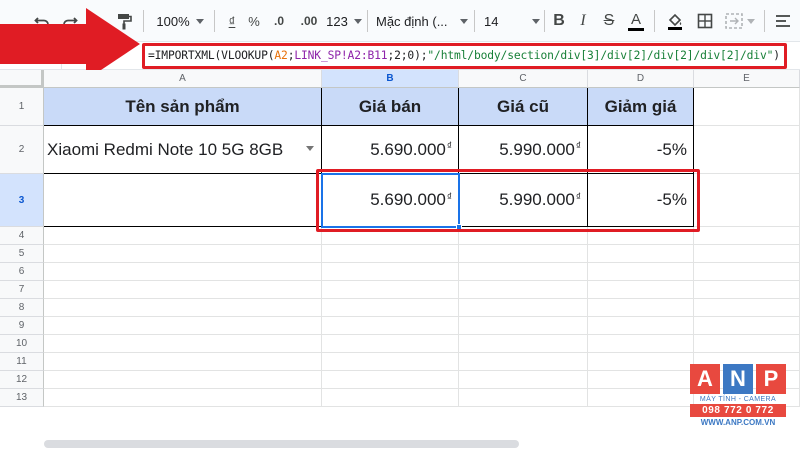 The height and width of the screenshot is (450, 800). What do you see at coordinates (747, 79) in the screenshot?
I see `column-header-e: E` at bounding box center [747, 79].